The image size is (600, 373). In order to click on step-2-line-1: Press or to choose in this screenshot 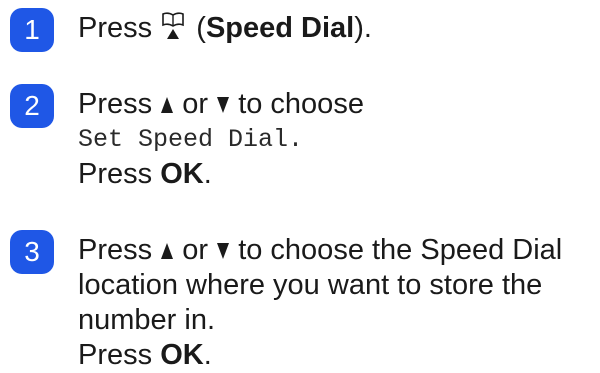, I will do `click(338, 104)`.